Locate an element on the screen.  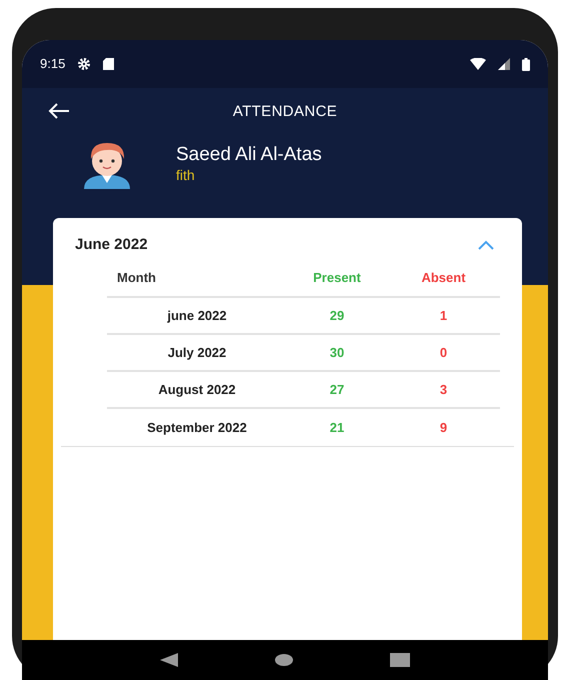
column-header: Present is located at coordinates (337, 278).